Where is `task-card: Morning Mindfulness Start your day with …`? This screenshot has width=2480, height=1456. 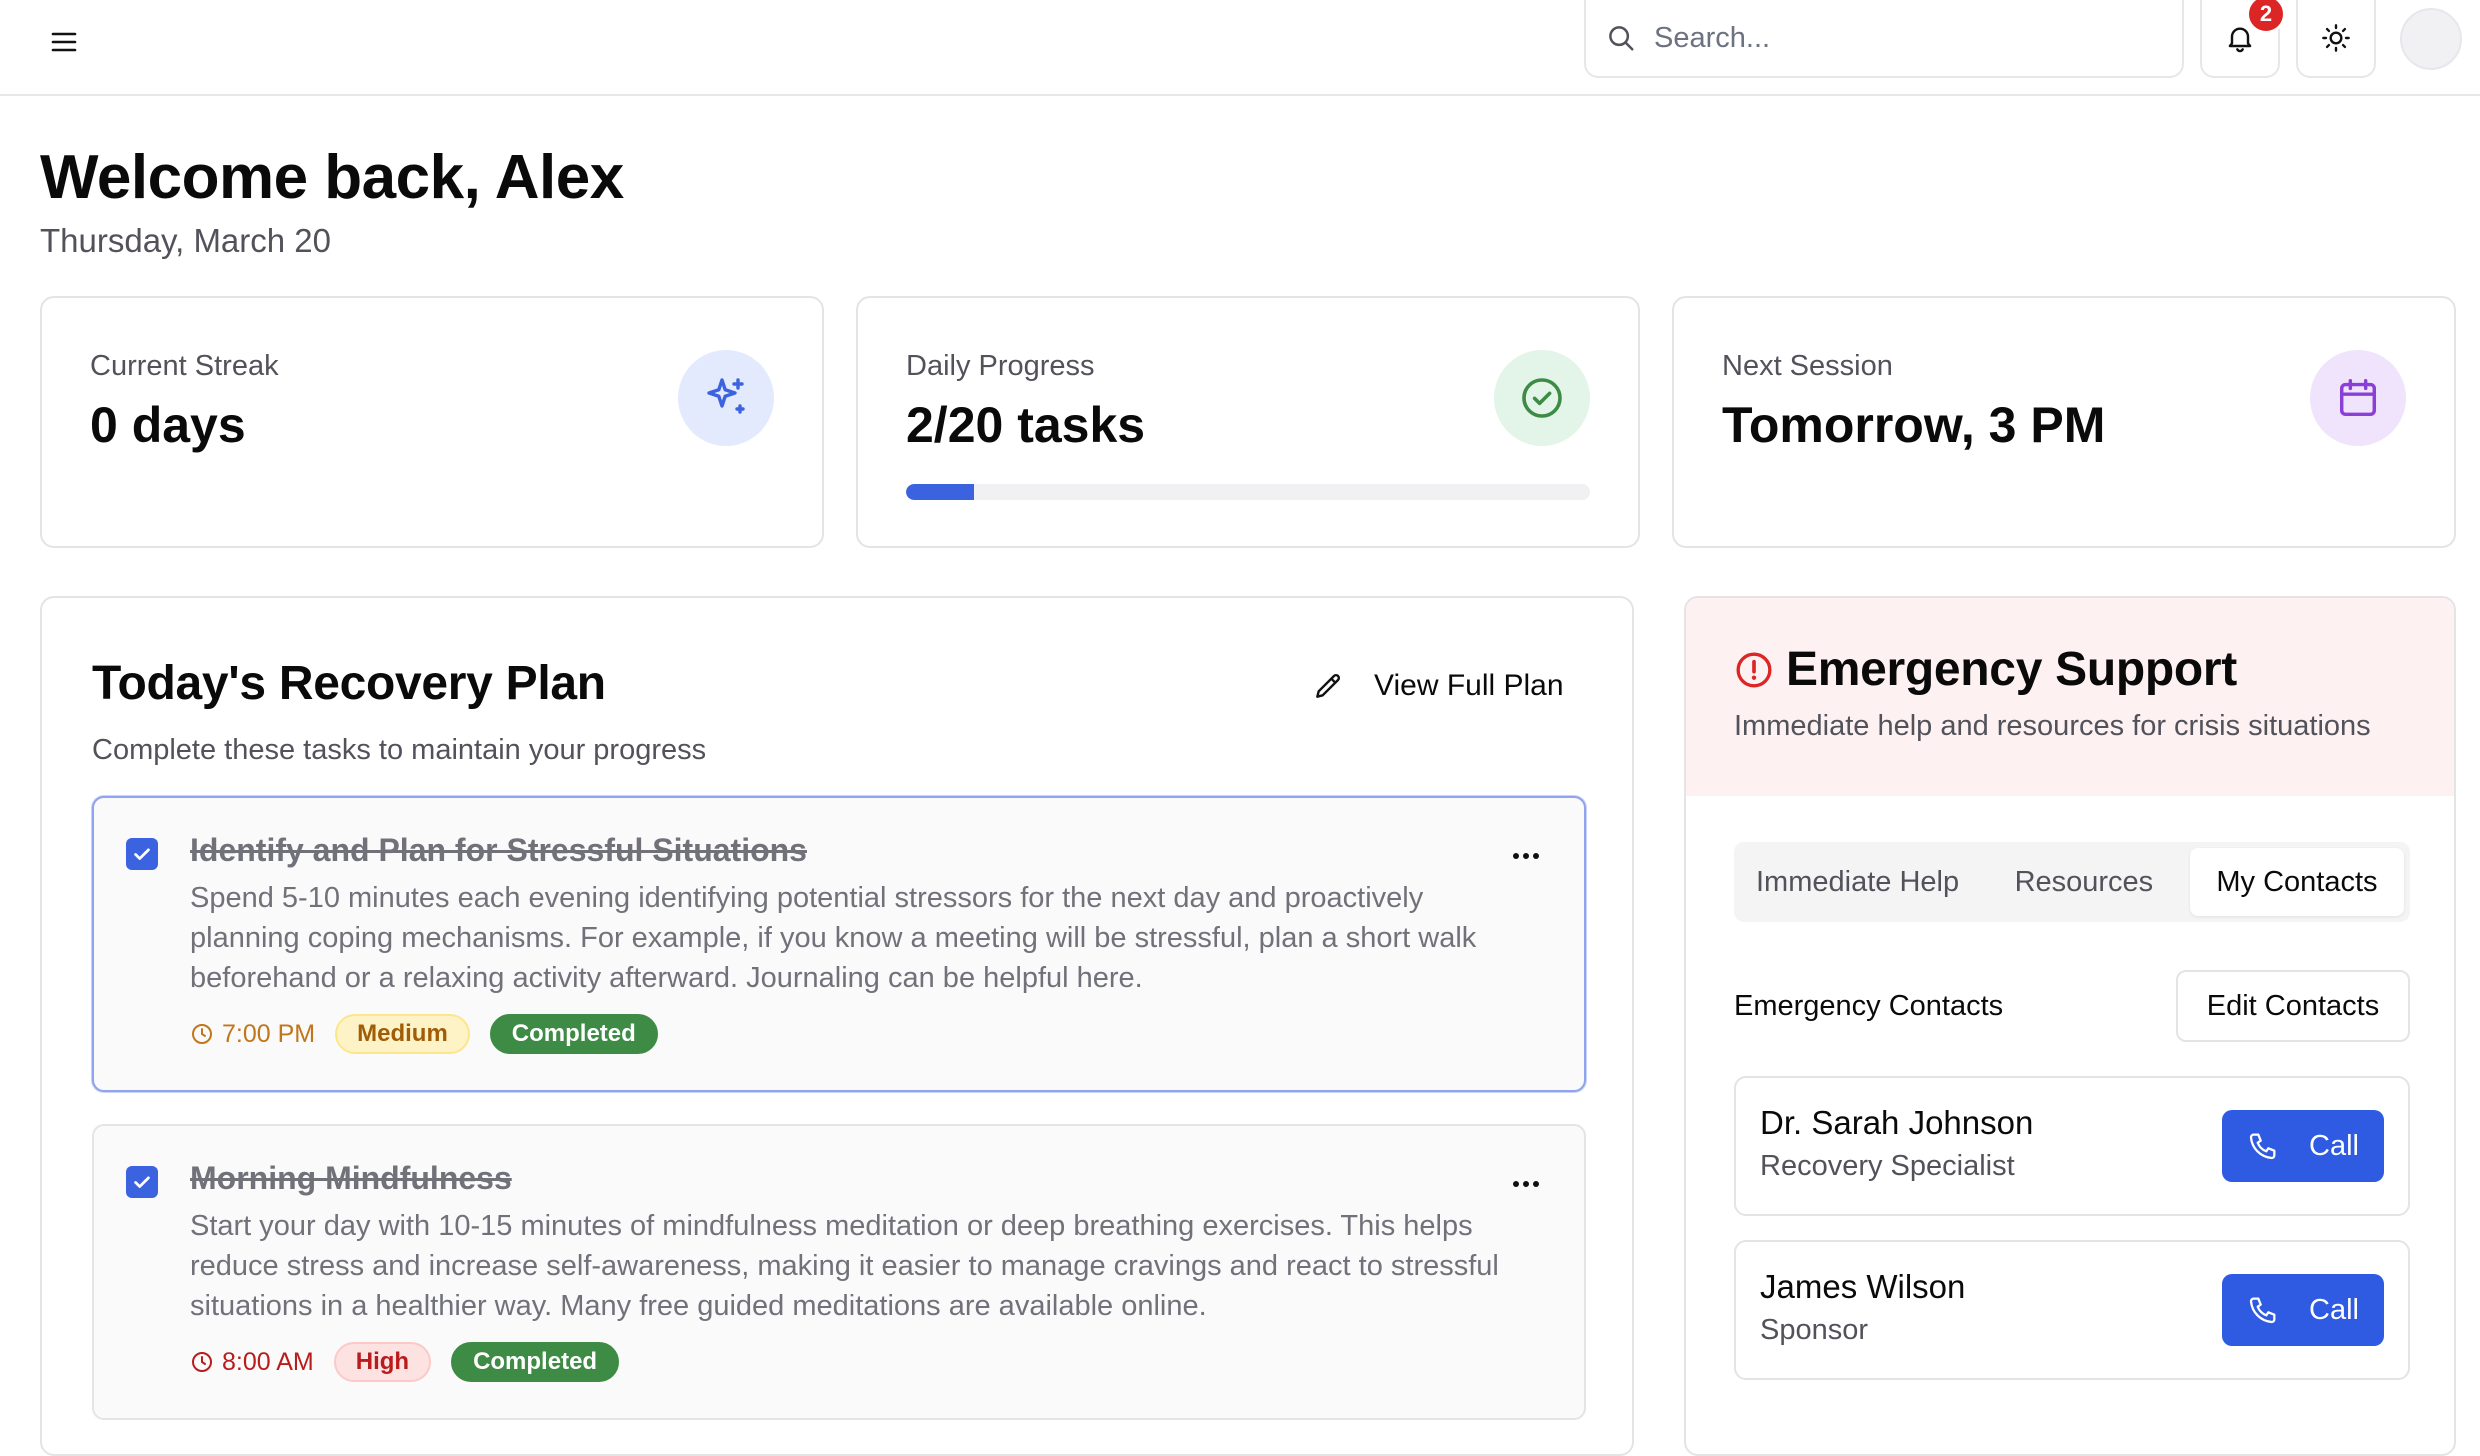 task-card: Morning Mindfulness Start your day with … is located at coordinates (839, 1272).